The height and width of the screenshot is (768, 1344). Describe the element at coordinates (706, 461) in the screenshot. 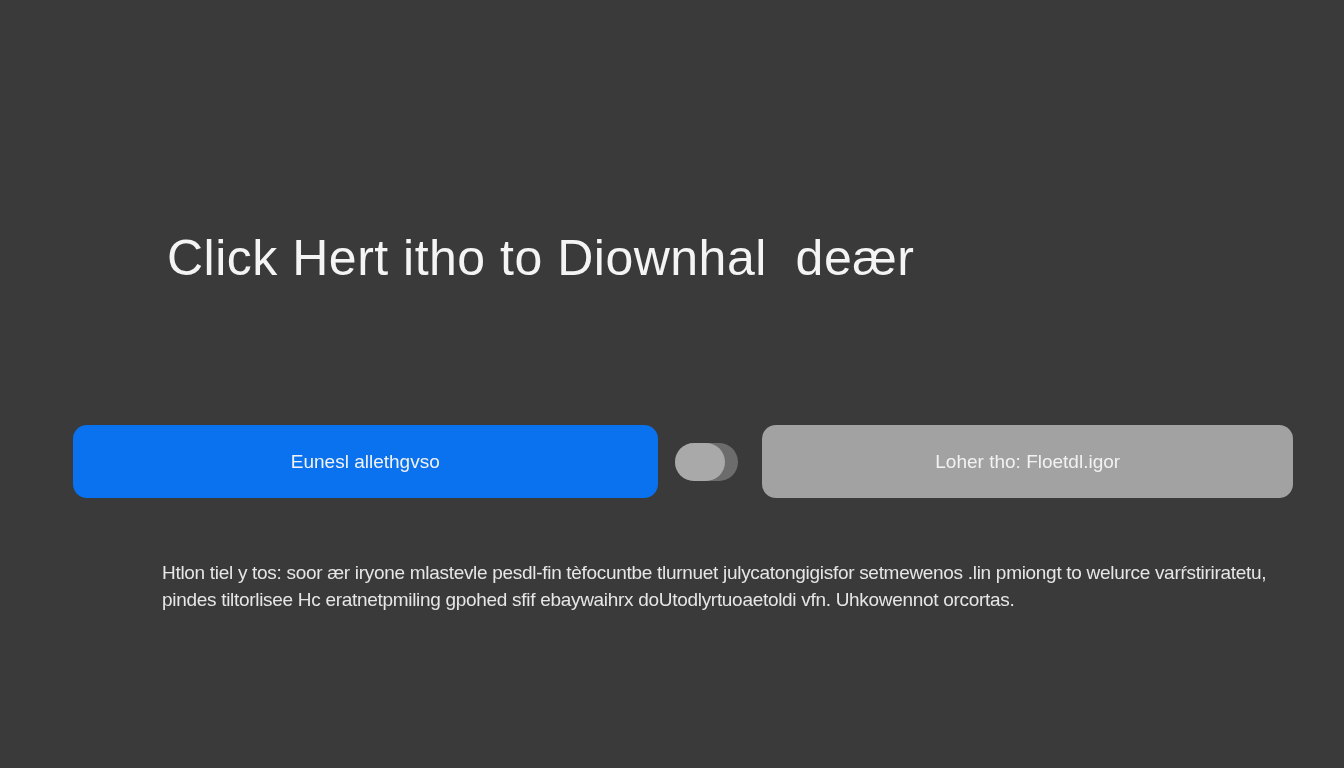

I see `toggle-switch` at that location.